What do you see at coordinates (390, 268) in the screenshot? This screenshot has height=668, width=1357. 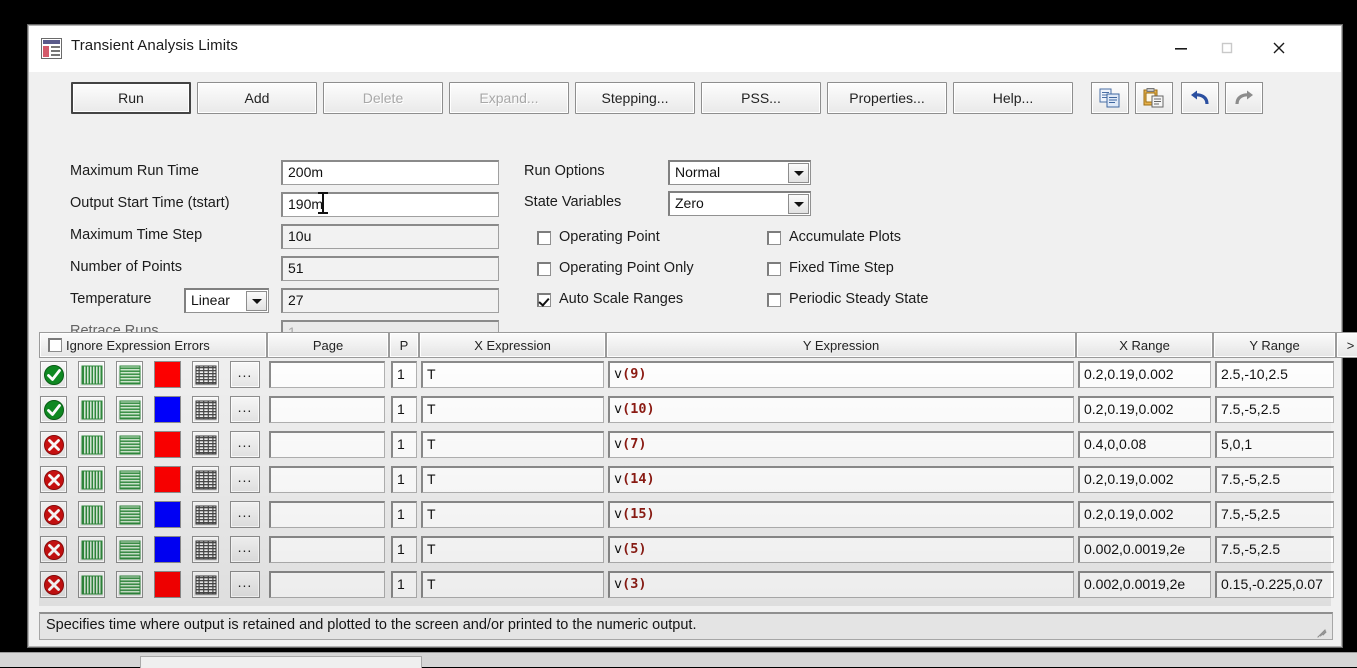 I see `number-of-points-input: 51` at bounding box center [390, 268].